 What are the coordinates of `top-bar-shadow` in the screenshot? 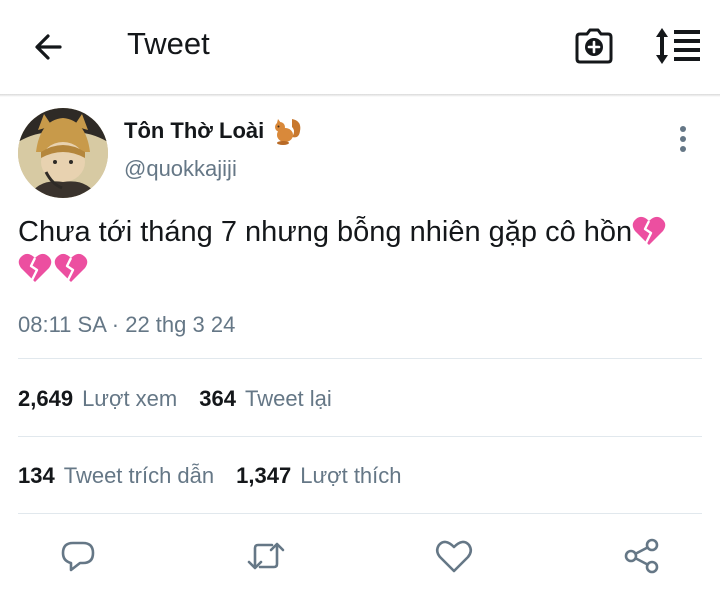 It's located at (360, 95).